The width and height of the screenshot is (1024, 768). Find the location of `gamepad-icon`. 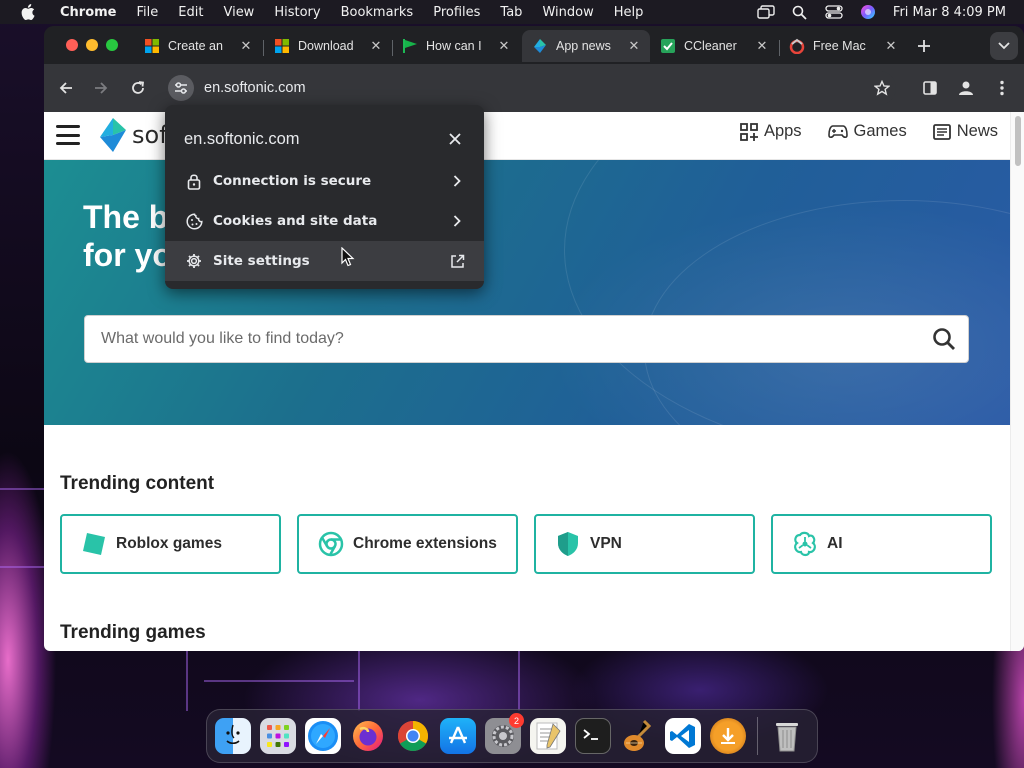

gamepad-icon is located at coordinates (837, 131).